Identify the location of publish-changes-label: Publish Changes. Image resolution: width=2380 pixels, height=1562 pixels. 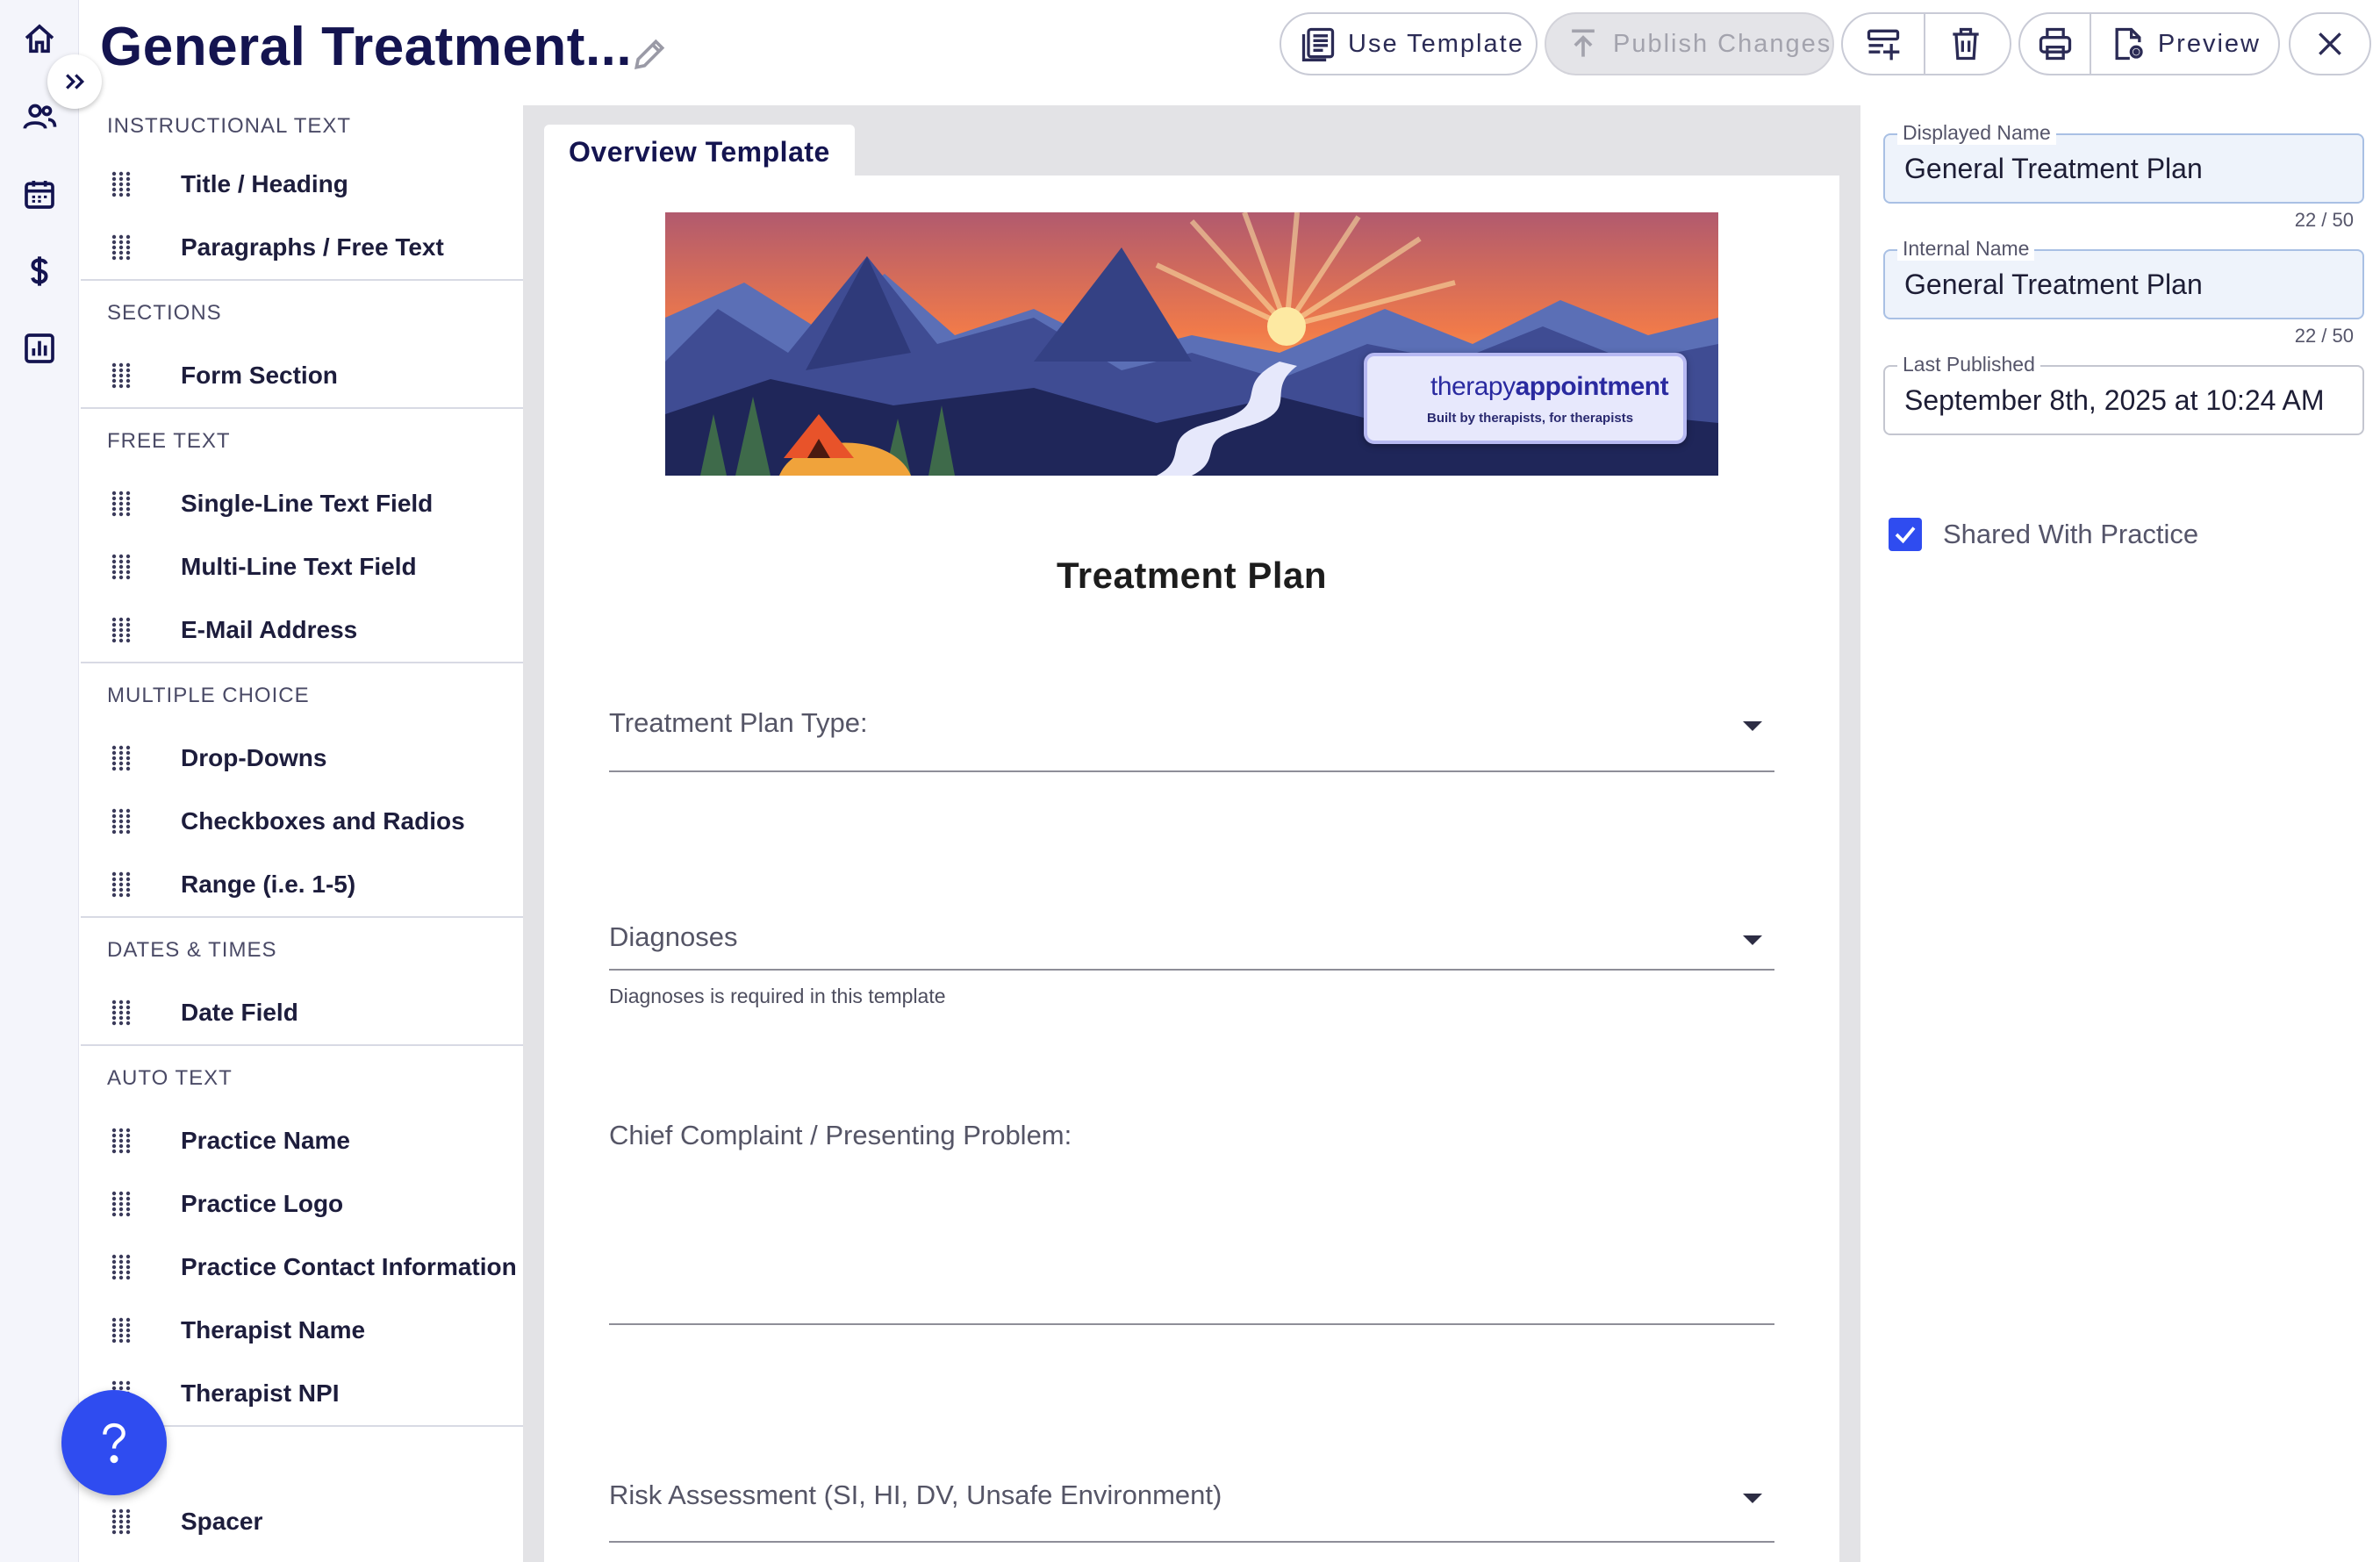
(1722, 43).